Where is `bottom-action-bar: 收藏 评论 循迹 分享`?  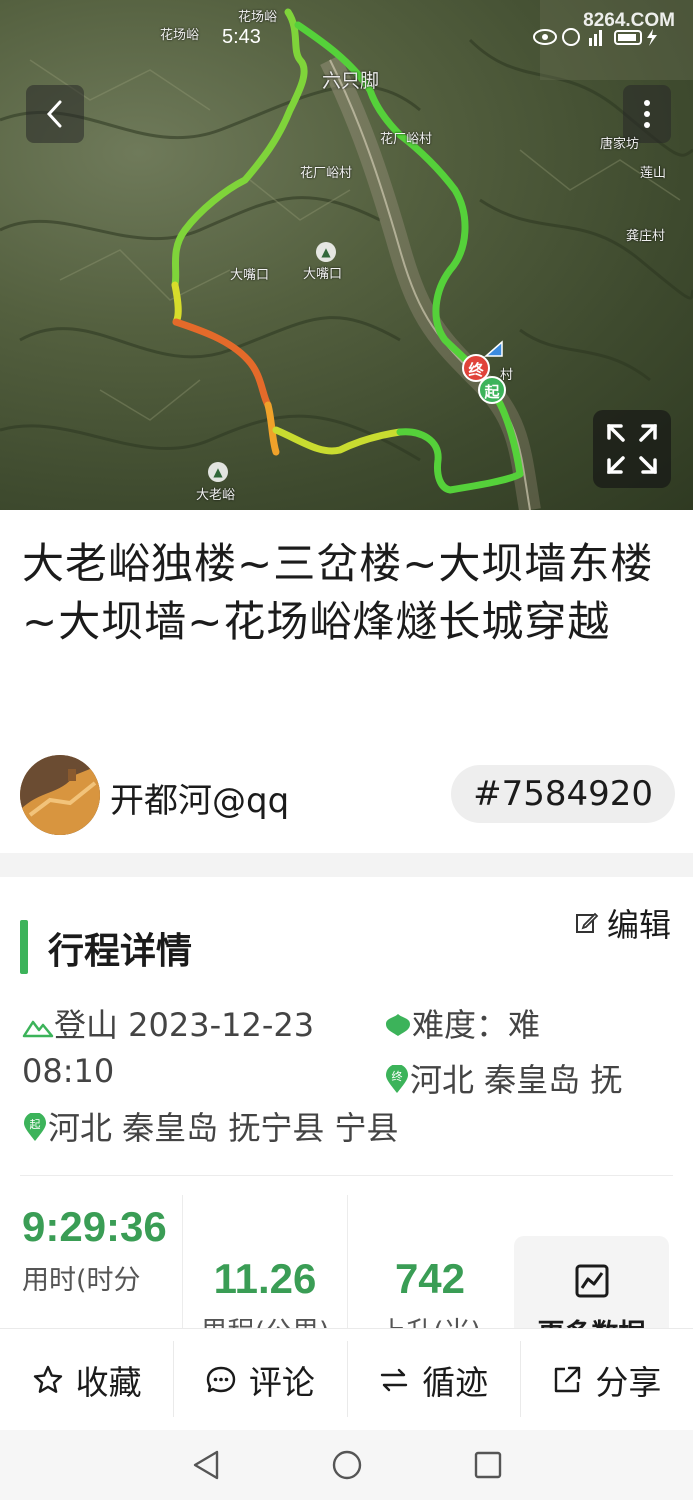
bottom-action-bar: 收藏 评论 循迹 分享 is located at coordinates (346, 1379).